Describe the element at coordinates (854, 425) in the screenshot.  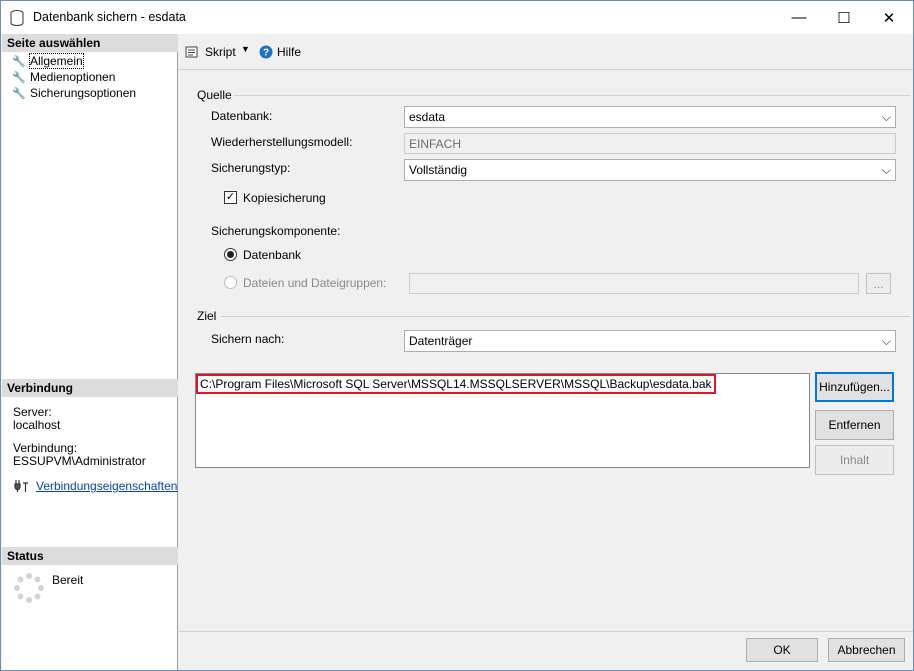
I see `remove-destination-button: Entfernen` at that location.